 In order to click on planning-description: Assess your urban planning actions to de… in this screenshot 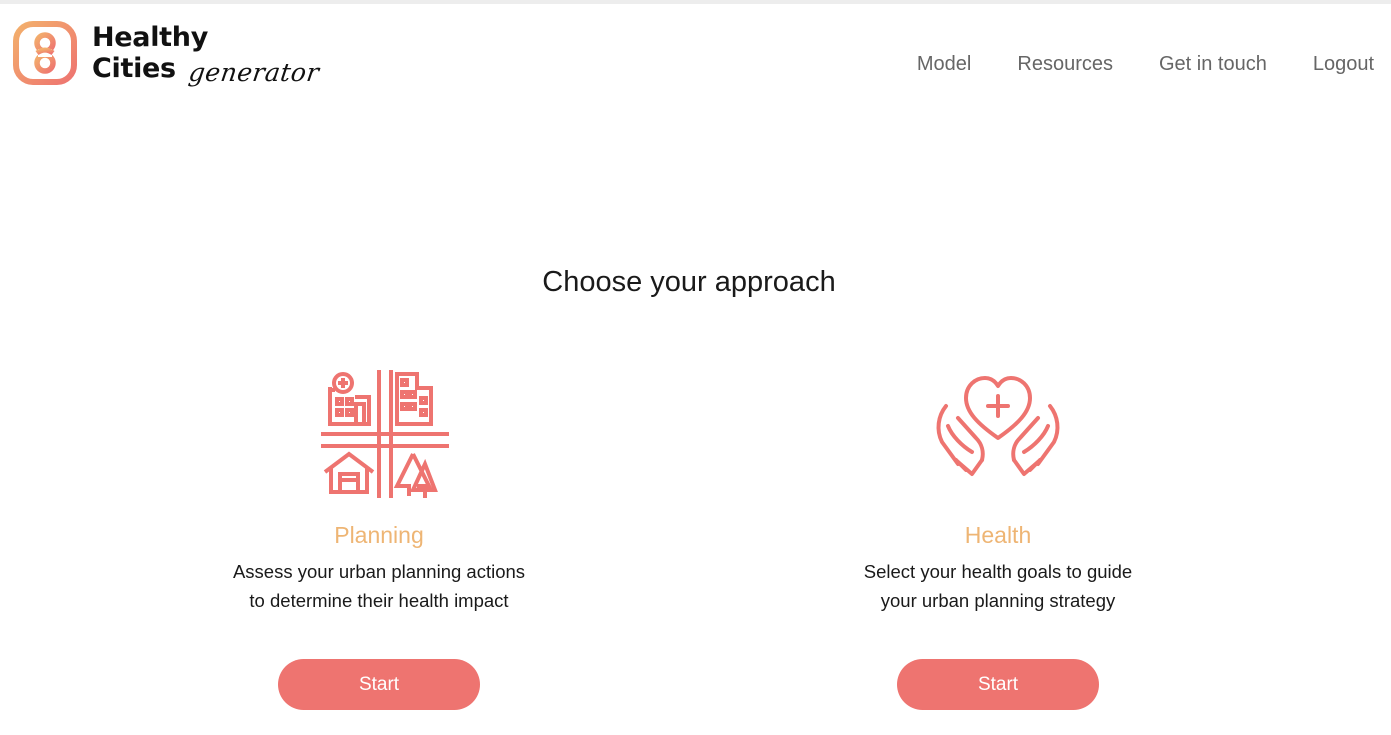, I will do `click(379, 586)`.